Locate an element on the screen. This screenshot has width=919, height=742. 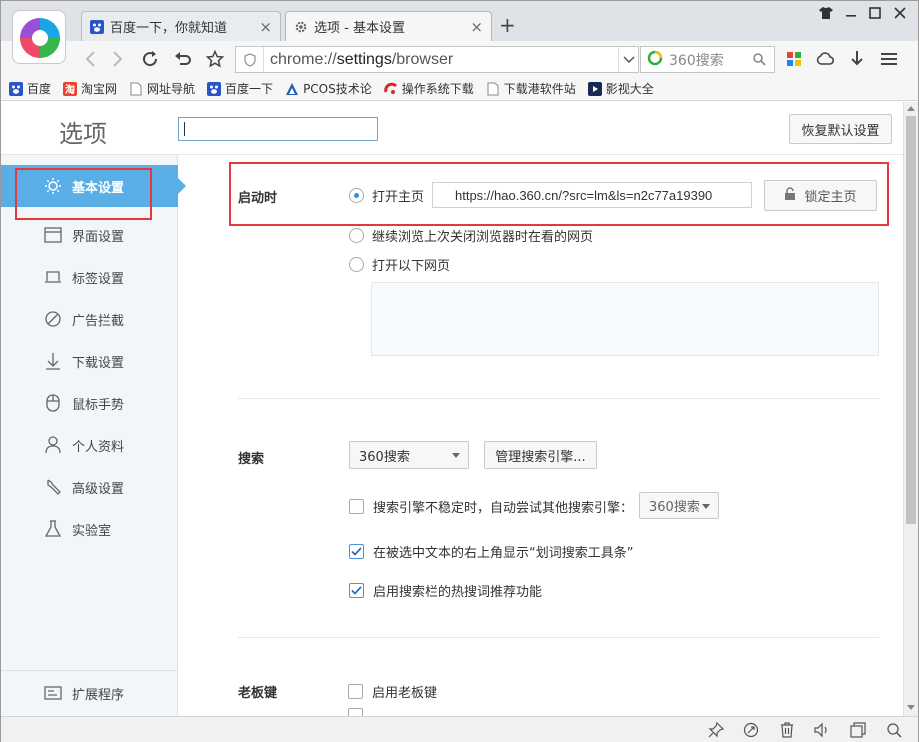
checkbox-next-item is located at coordinates (360, 712).